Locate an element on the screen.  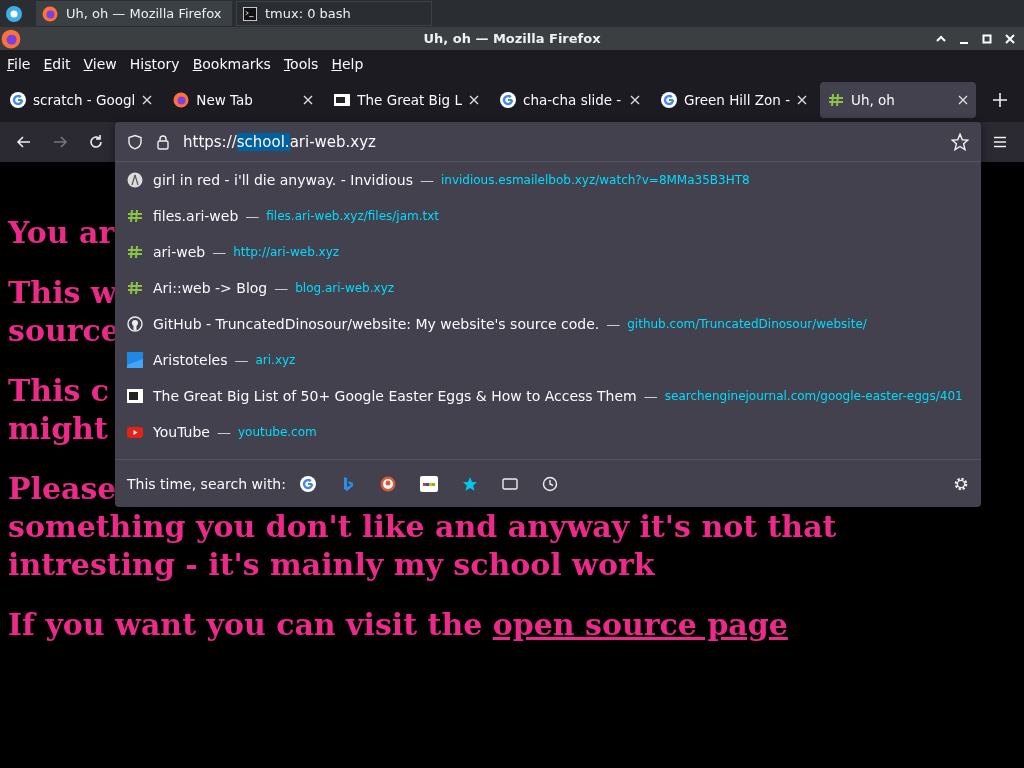
page-text: You ar is located at coordinates (61, 233).